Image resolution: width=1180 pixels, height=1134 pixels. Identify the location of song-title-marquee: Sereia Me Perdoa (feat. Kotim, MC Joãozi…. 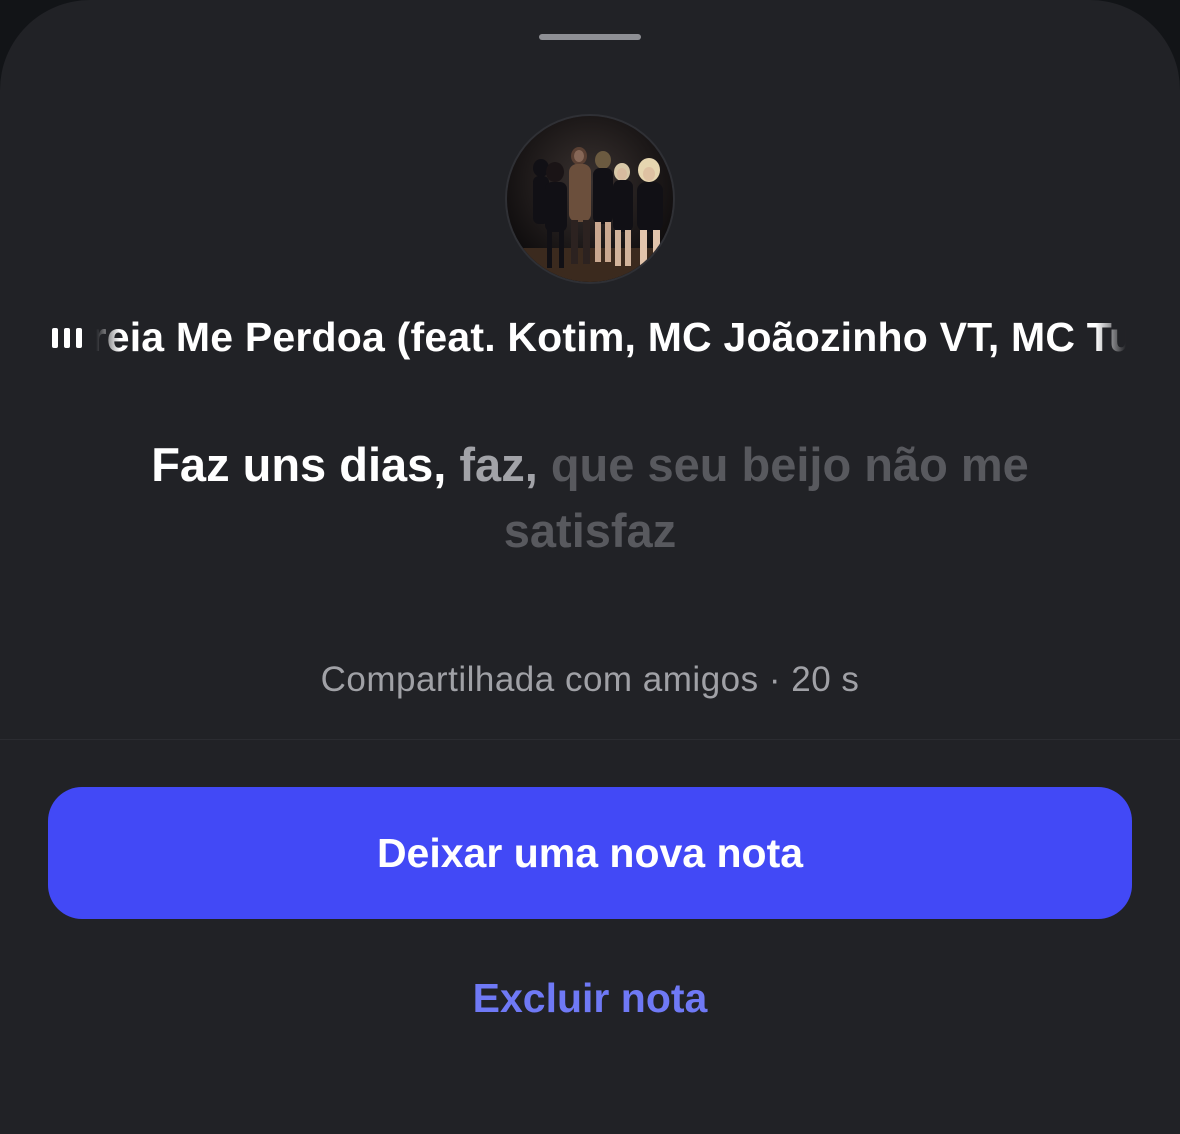
(611, 338).